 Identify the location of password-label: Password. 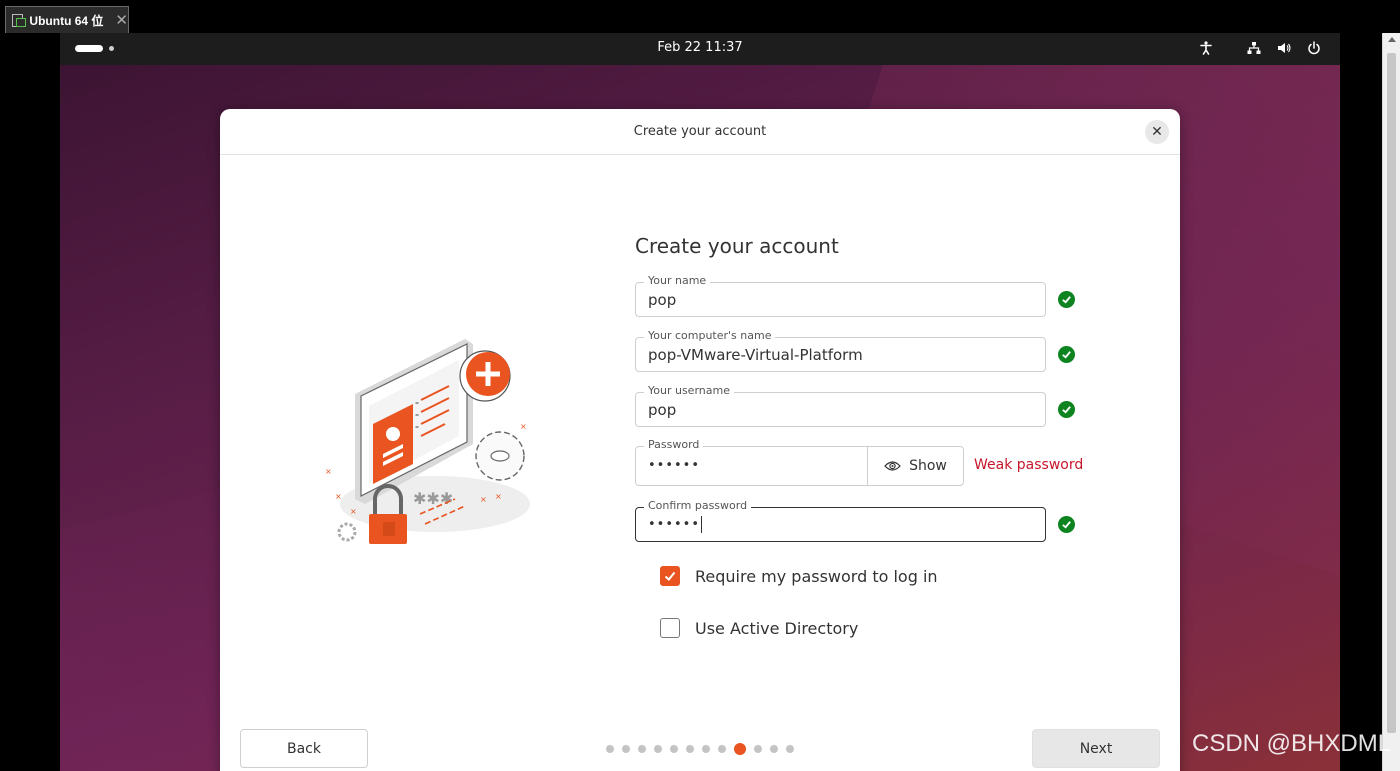
(674, 445).